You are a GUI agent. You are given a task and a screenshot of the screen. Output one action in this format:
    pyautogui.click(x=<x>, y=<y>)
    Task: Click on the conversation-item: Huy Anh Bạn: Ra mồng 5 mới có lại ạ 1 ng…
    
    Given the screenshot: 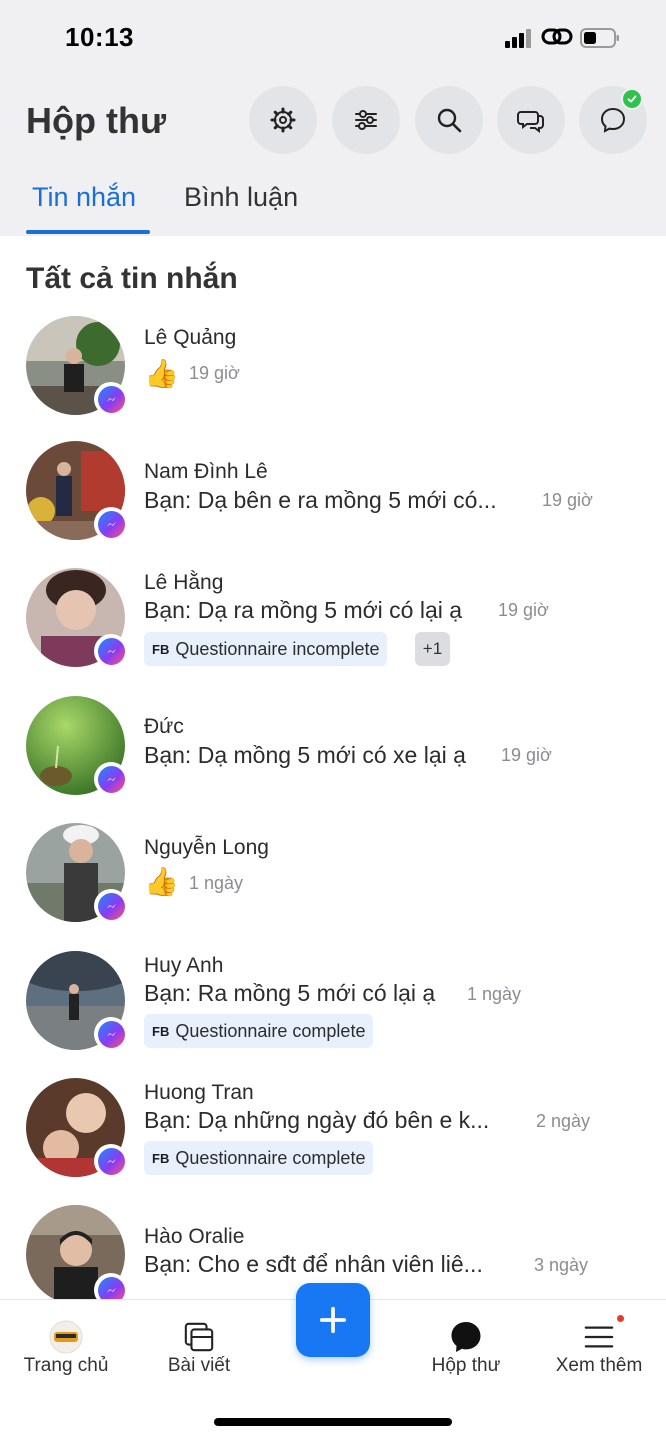 What is the action you would take?
    pyautogui.click(x=333, y=1011)
    